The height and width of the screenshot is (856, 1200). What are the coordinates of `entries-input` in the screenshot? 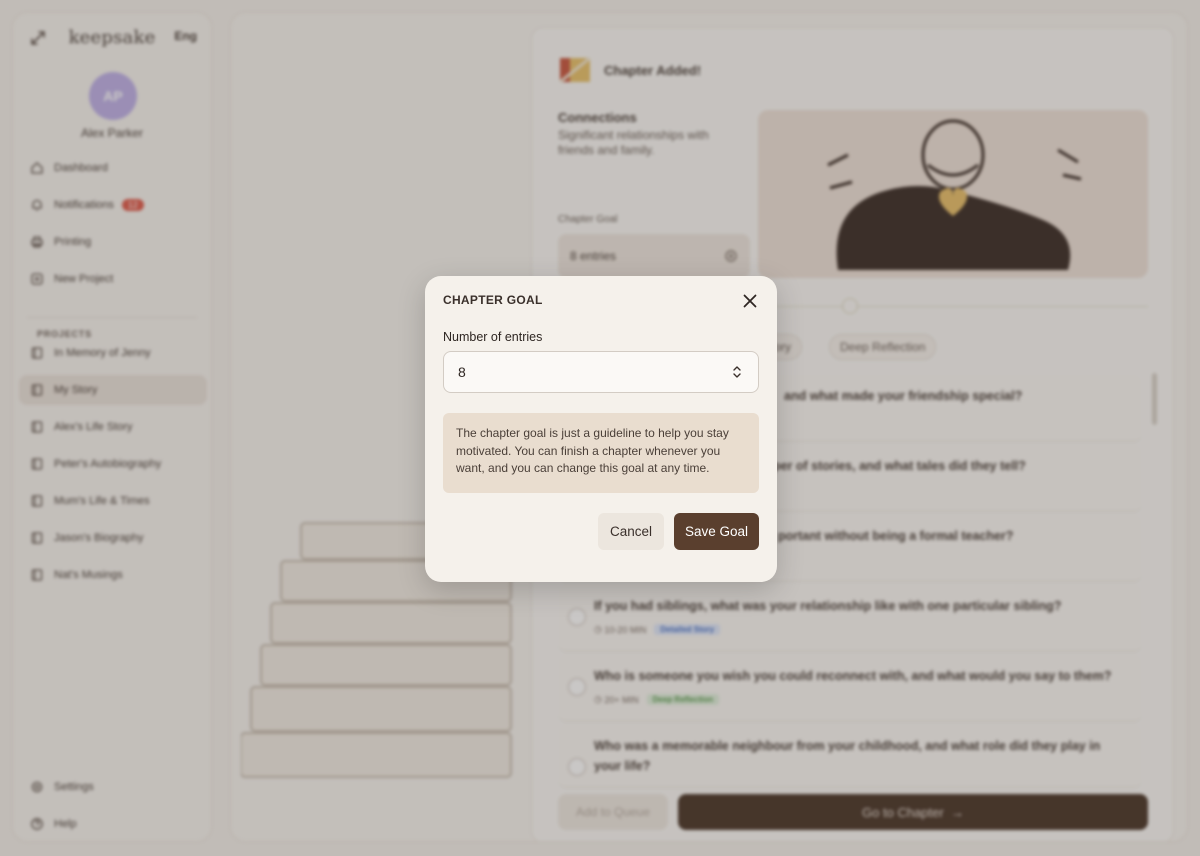 It's located at (601, 372).